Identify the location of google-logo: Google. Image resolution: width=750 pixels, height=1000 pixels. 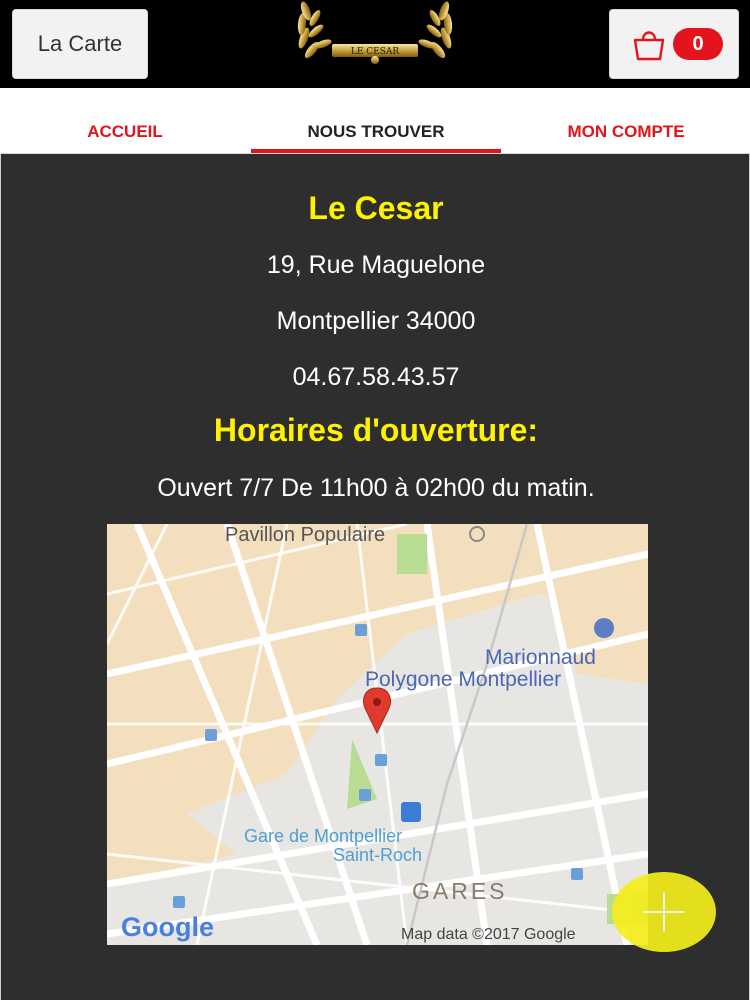
(167, 927).